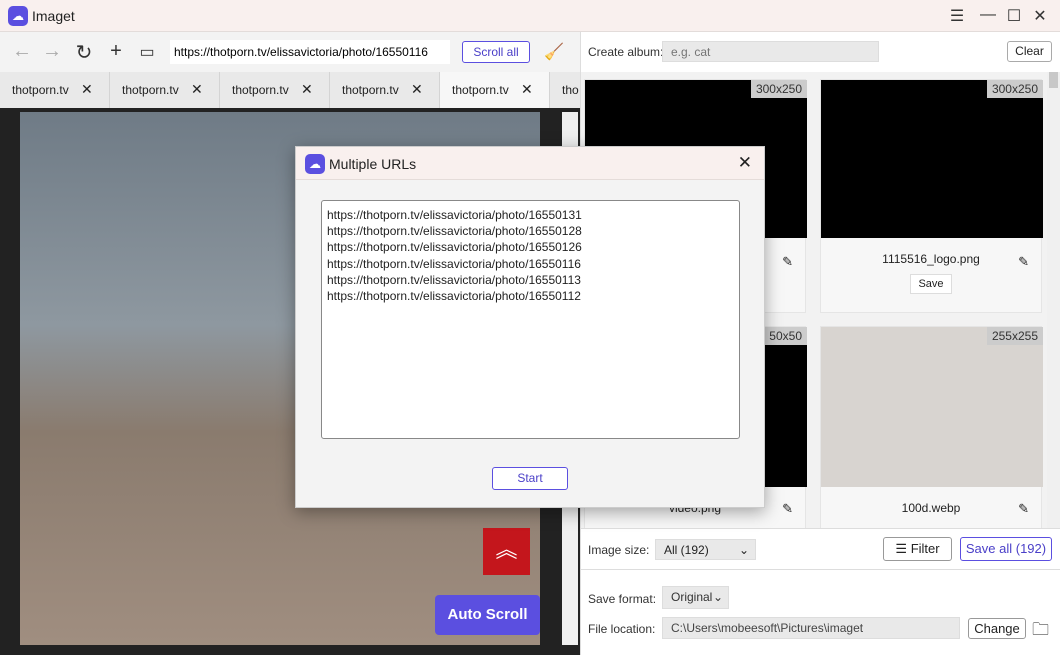 The height and width of the screenshot is (655, 1060). Describe the element at coordinates (487, 615) in the screenshot. I see `auto-scroll-button: Auto Scroll` at that location.